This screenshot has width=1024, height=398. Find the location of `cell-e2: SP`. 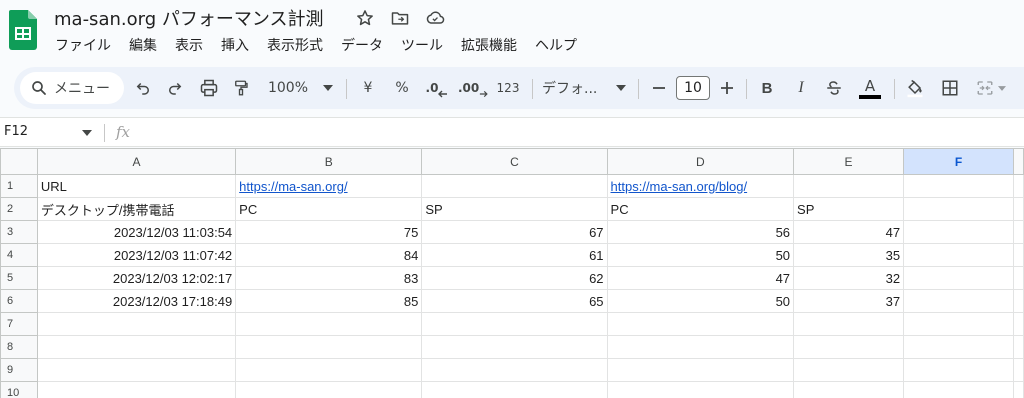

cell-e2: SP is located at coordinates (849, 209).